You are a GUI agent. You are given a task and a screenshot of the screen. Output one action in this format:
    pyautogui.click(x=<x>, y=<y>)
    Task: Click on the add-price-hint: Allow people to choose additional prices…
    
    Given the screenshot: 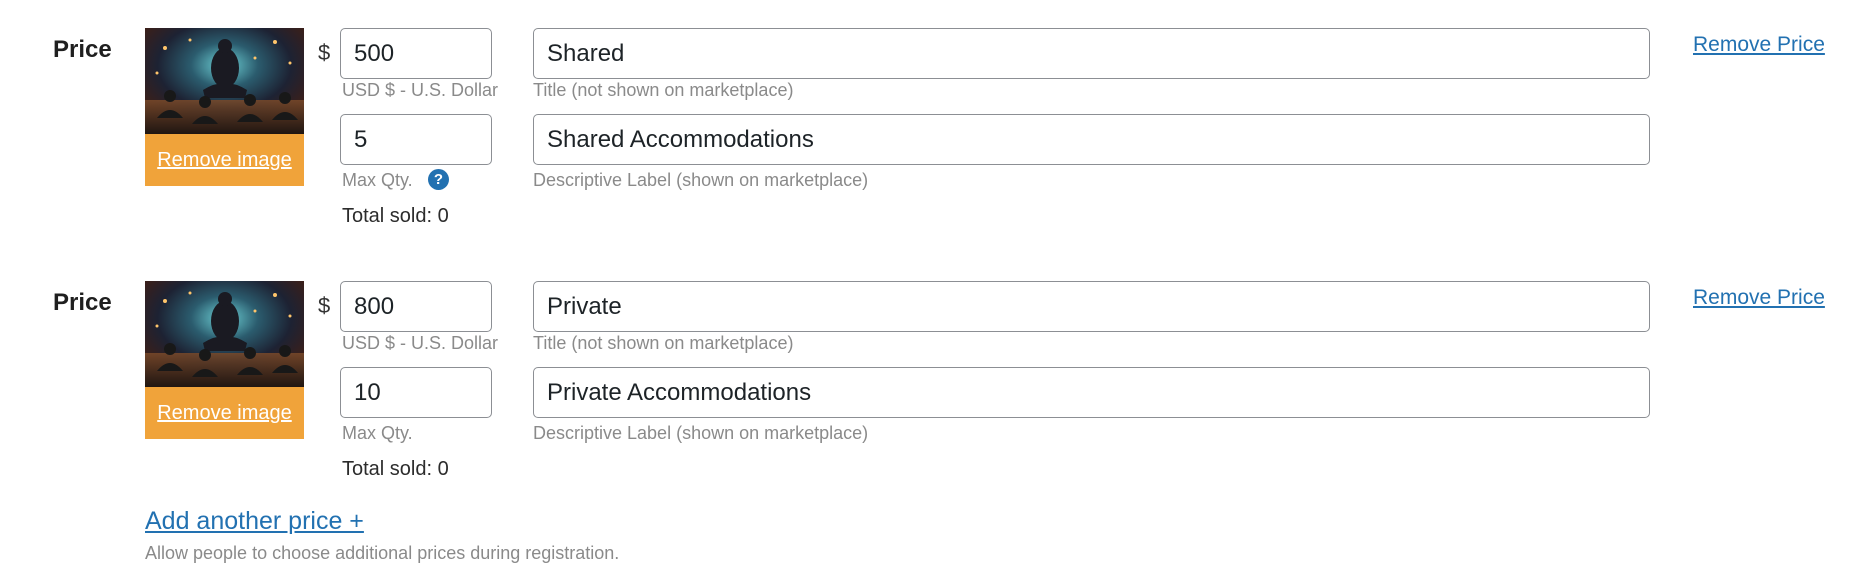 What is the action you would take?
    pyautogui.click(x=382, y=553)
    